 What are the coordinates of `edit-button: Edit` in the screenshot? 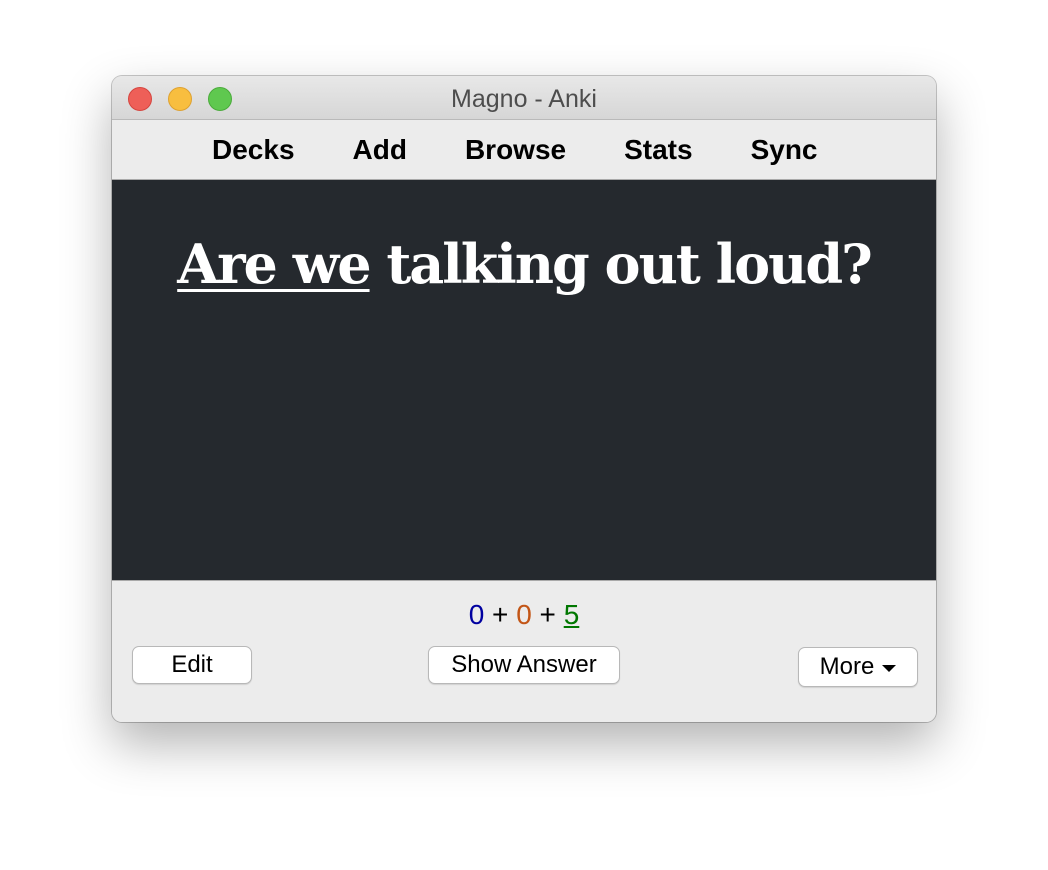 It's located at (192, 665).